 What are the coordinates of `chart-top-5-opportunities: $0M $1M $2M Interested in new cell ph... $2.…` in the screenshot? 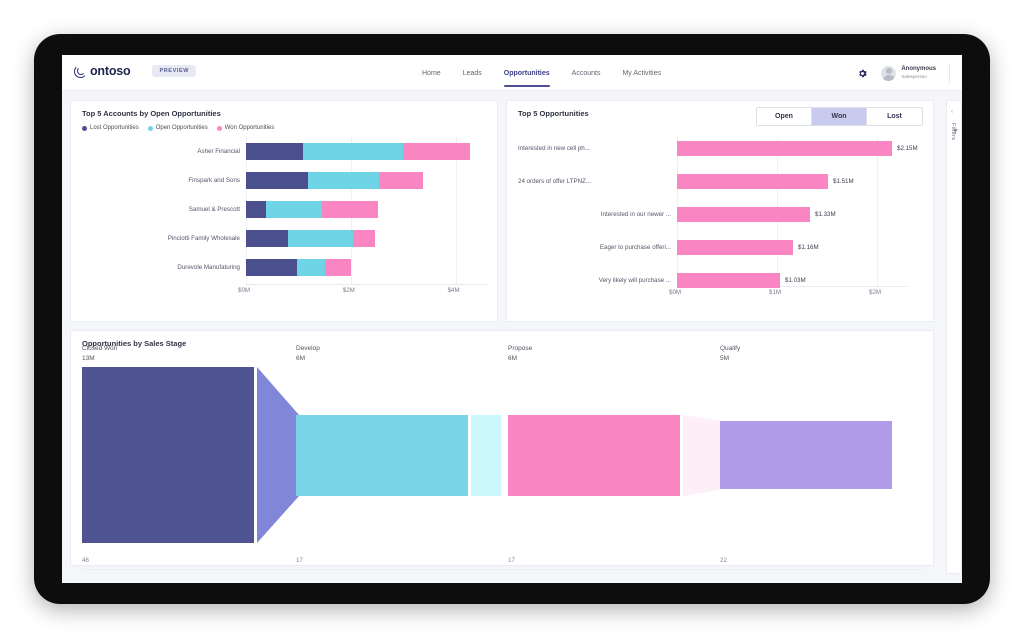 It's located at (721, 212).